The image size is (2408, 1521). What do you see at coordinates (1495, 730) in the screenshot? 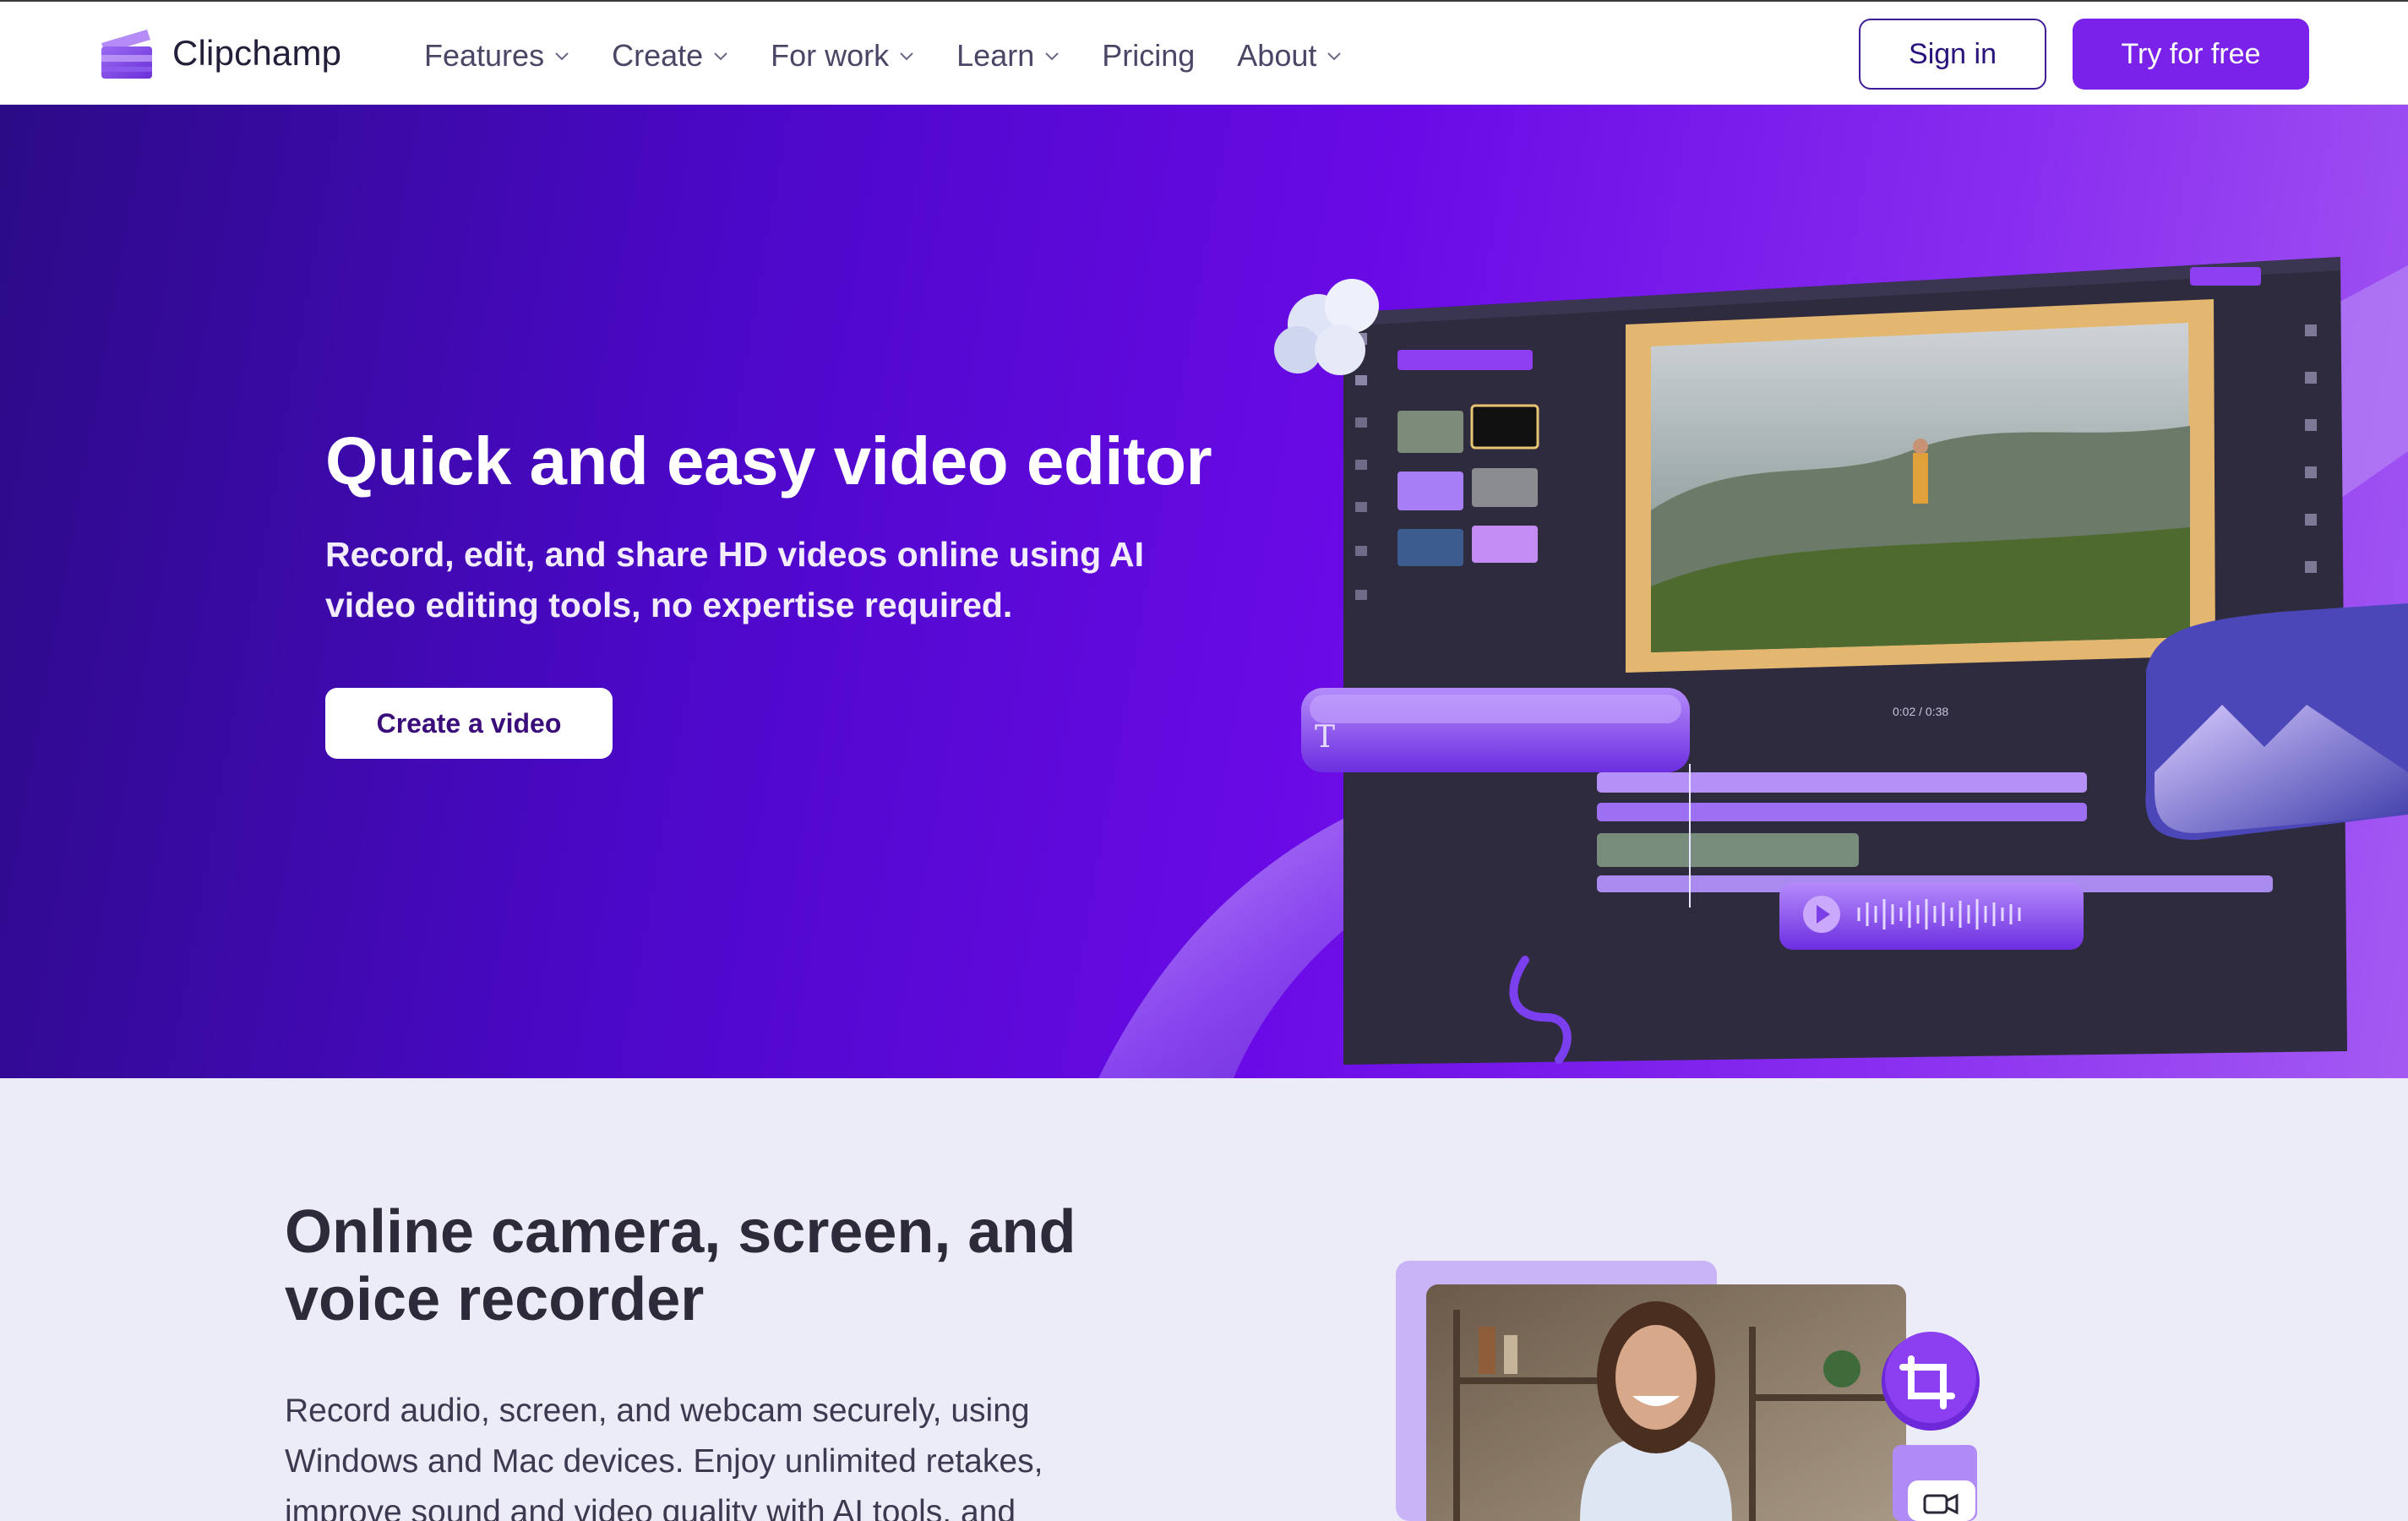
I see `text-clip-pill-decoration: T` at bounding box center [1495, 730].